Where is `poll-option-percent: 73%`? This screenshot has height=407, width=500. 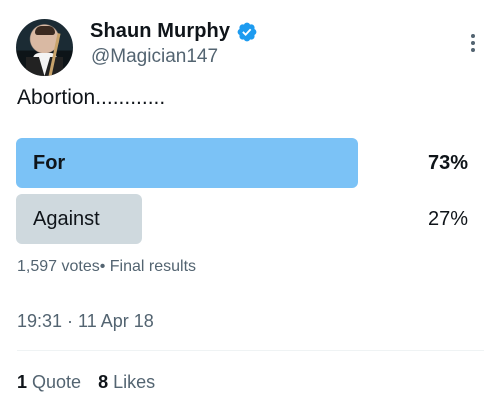 poll-option-percent: 73% is located at coordinates (447, 163).